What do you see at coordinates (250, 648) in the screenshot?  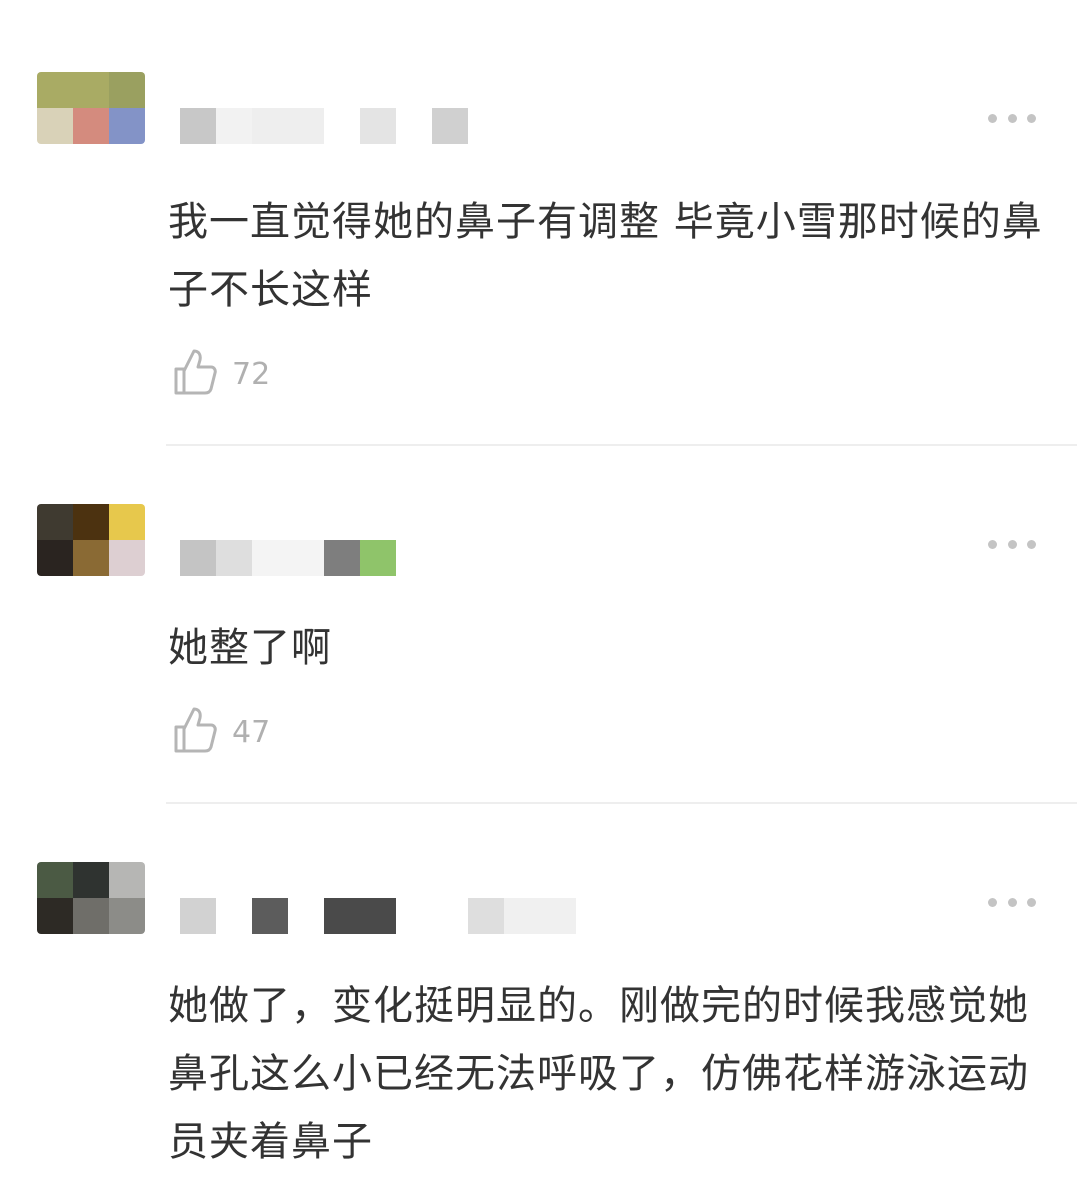 I see `comment-text: 她整了啊` at bounding box center [250, 648].